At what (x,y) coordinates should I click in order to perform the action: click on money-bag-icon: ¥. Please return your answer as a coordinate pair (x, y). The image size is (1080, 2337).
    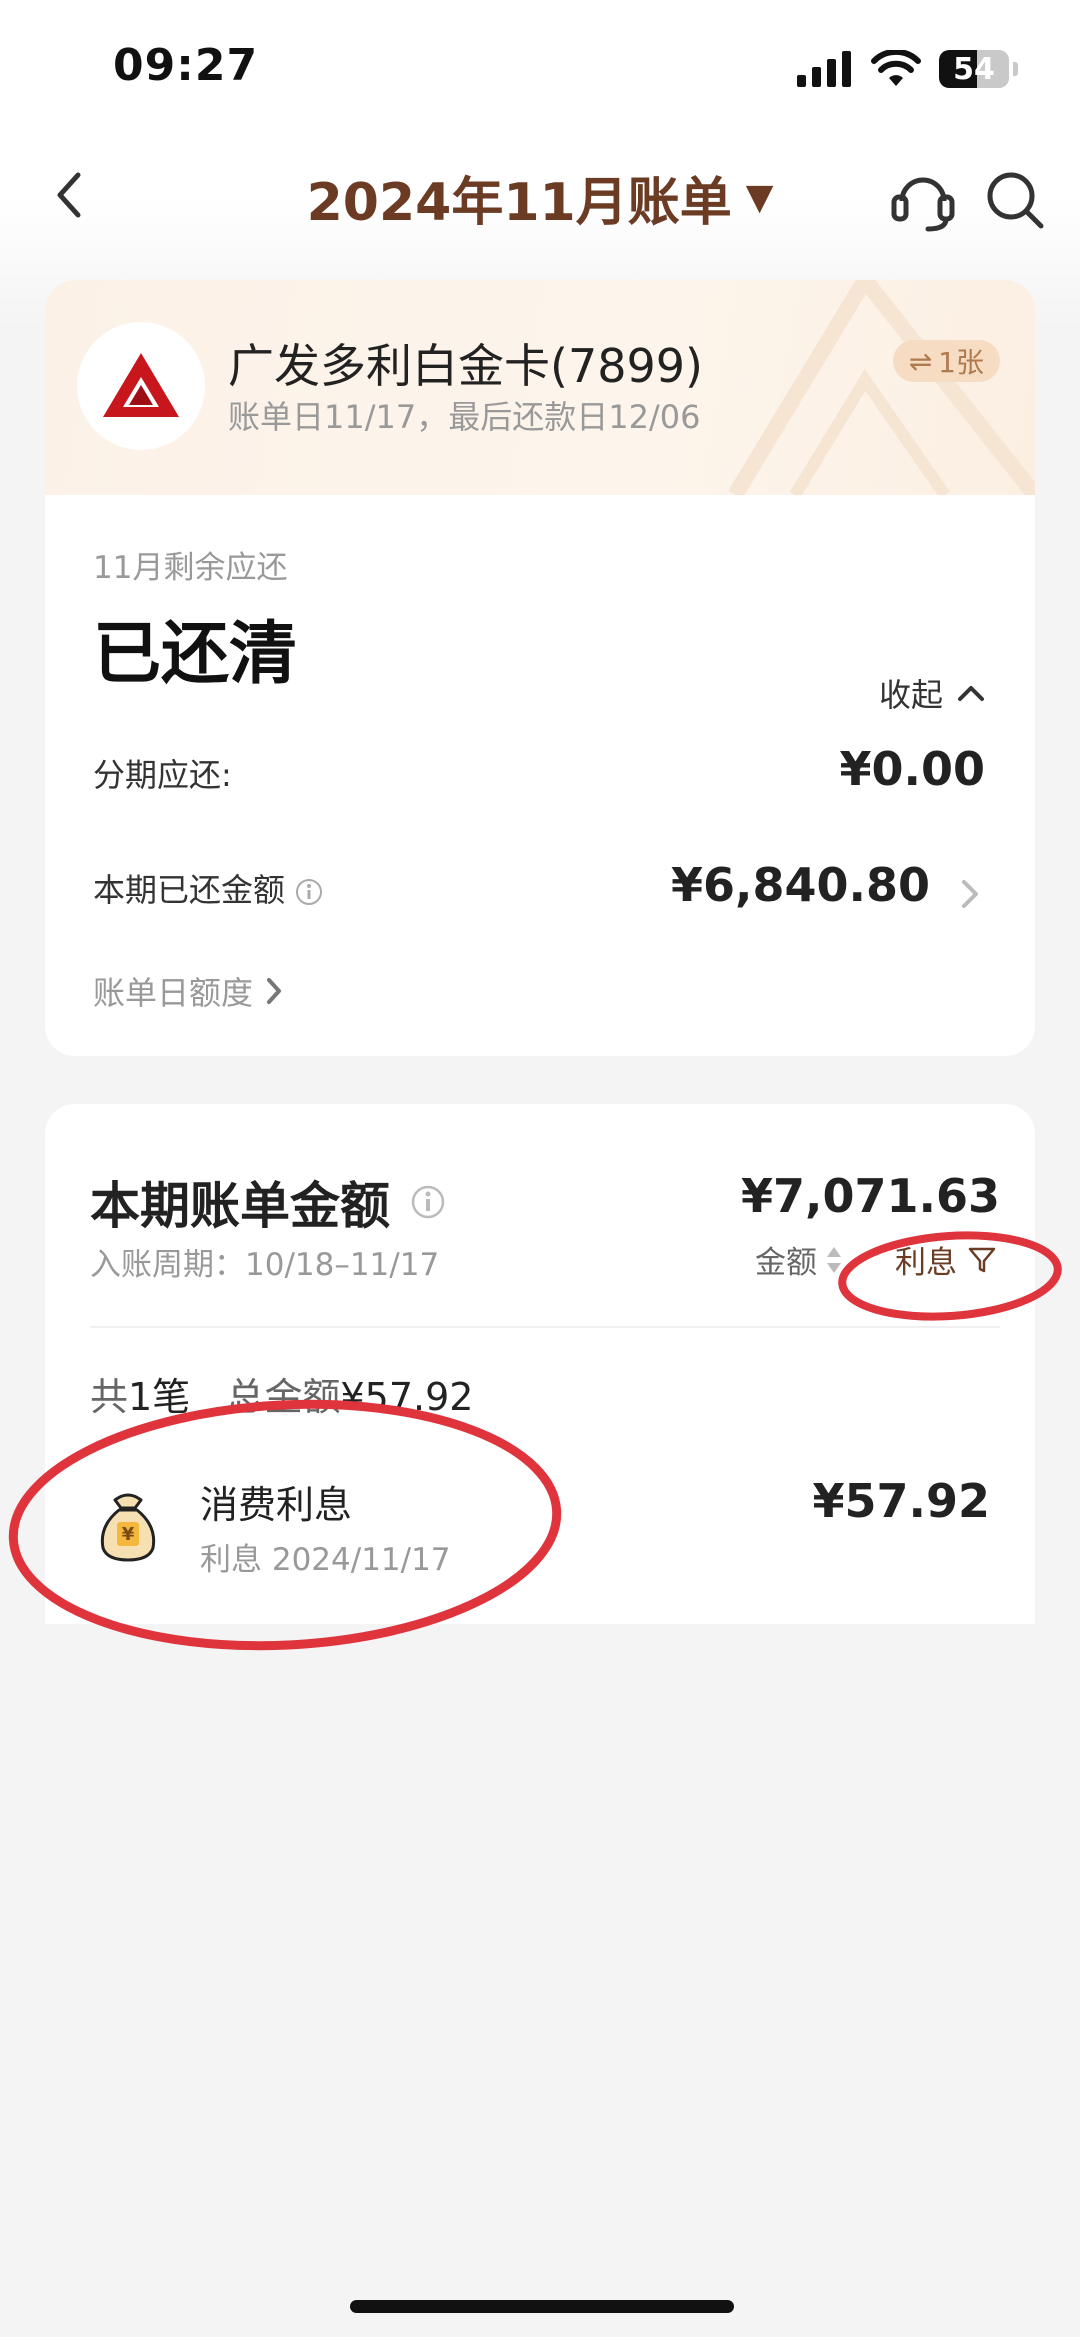
    Looking at the image, I should click on (128, 1527).